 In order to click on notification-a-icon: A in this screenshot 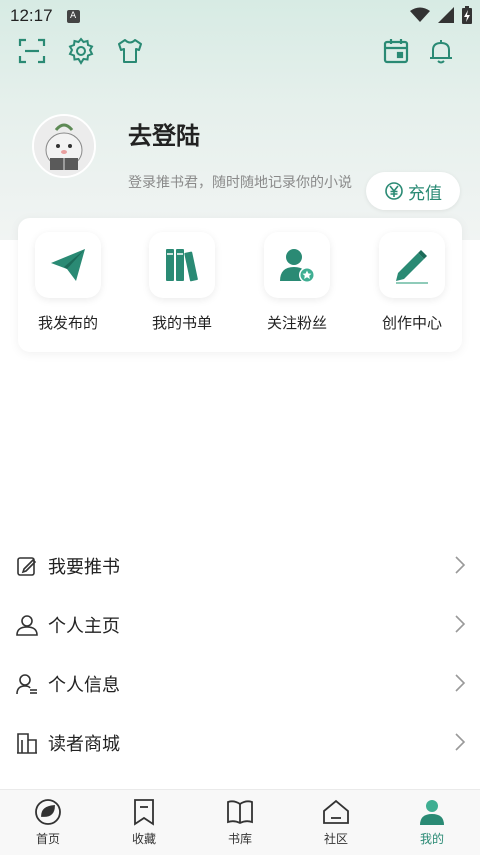, I will do `click(73, 16)`.